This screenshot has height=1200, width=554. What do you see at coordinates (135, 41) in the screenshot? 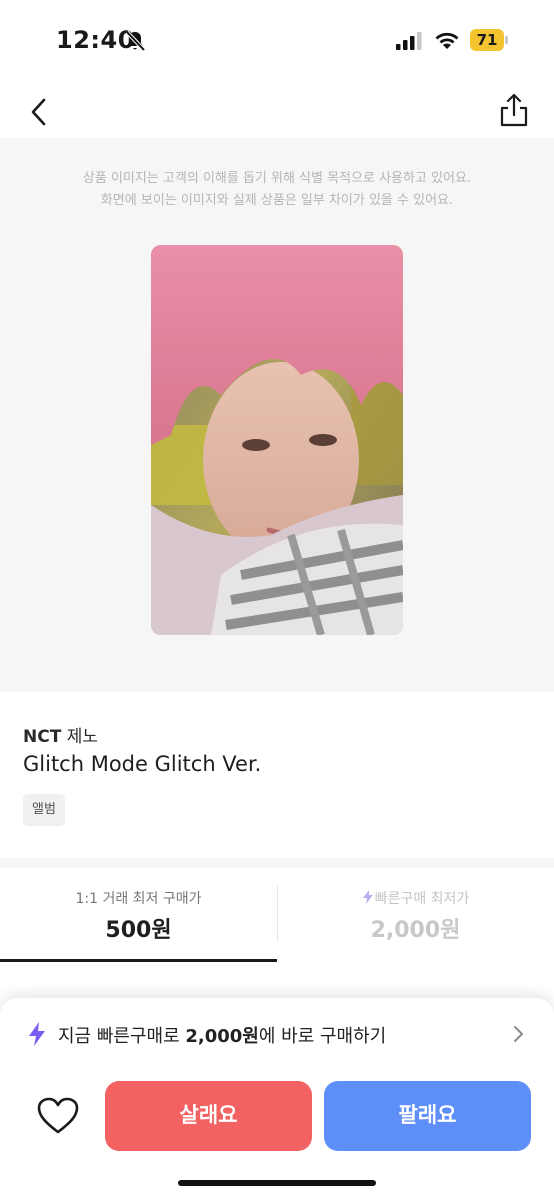
I see `bell-slash-icon` at bounding box center [135, 41].